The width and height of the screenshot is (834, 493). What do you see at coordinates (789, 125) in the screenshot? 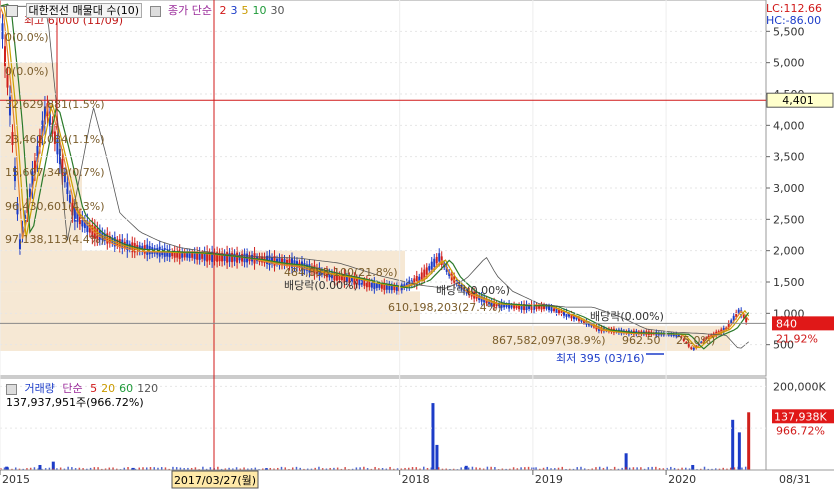
I see `price-tick-label: 4,000` at bounding box center [789, 125].